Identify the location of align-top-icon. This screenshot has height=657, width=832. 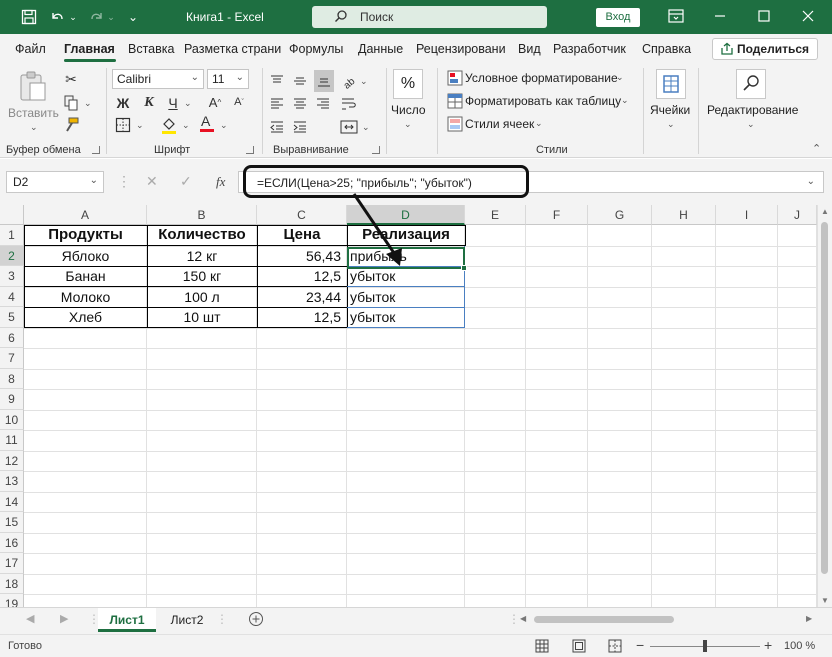
(277, 81).